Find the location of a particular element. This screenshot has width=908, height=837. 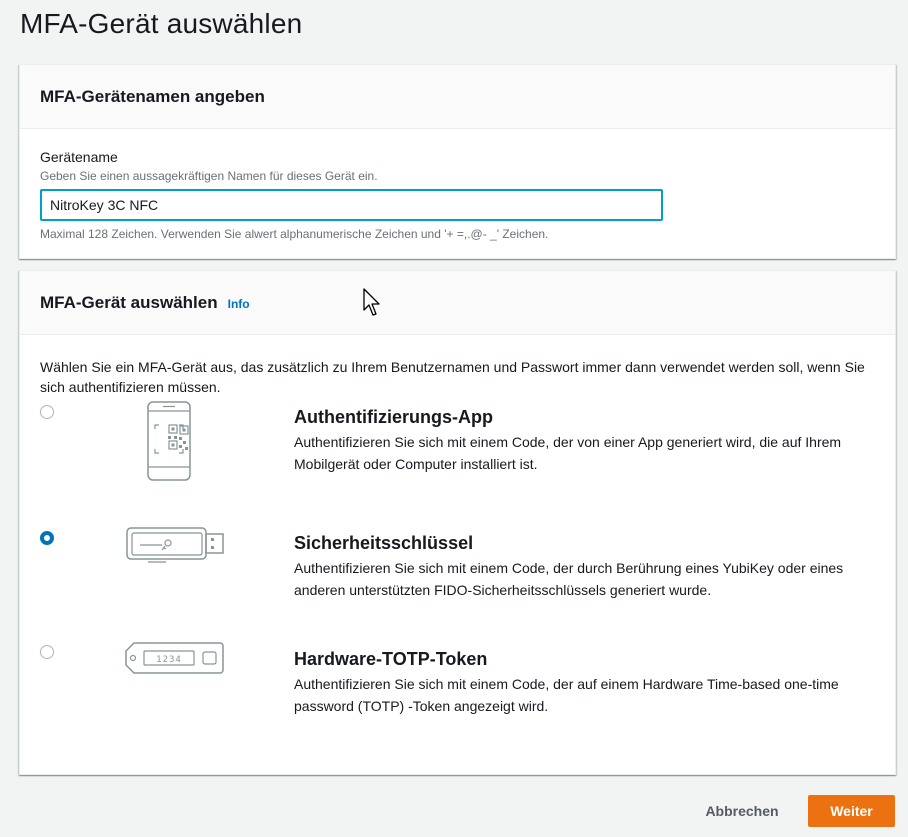

option-title: Authentifizierungs-App is located at coordinates (393, 417).